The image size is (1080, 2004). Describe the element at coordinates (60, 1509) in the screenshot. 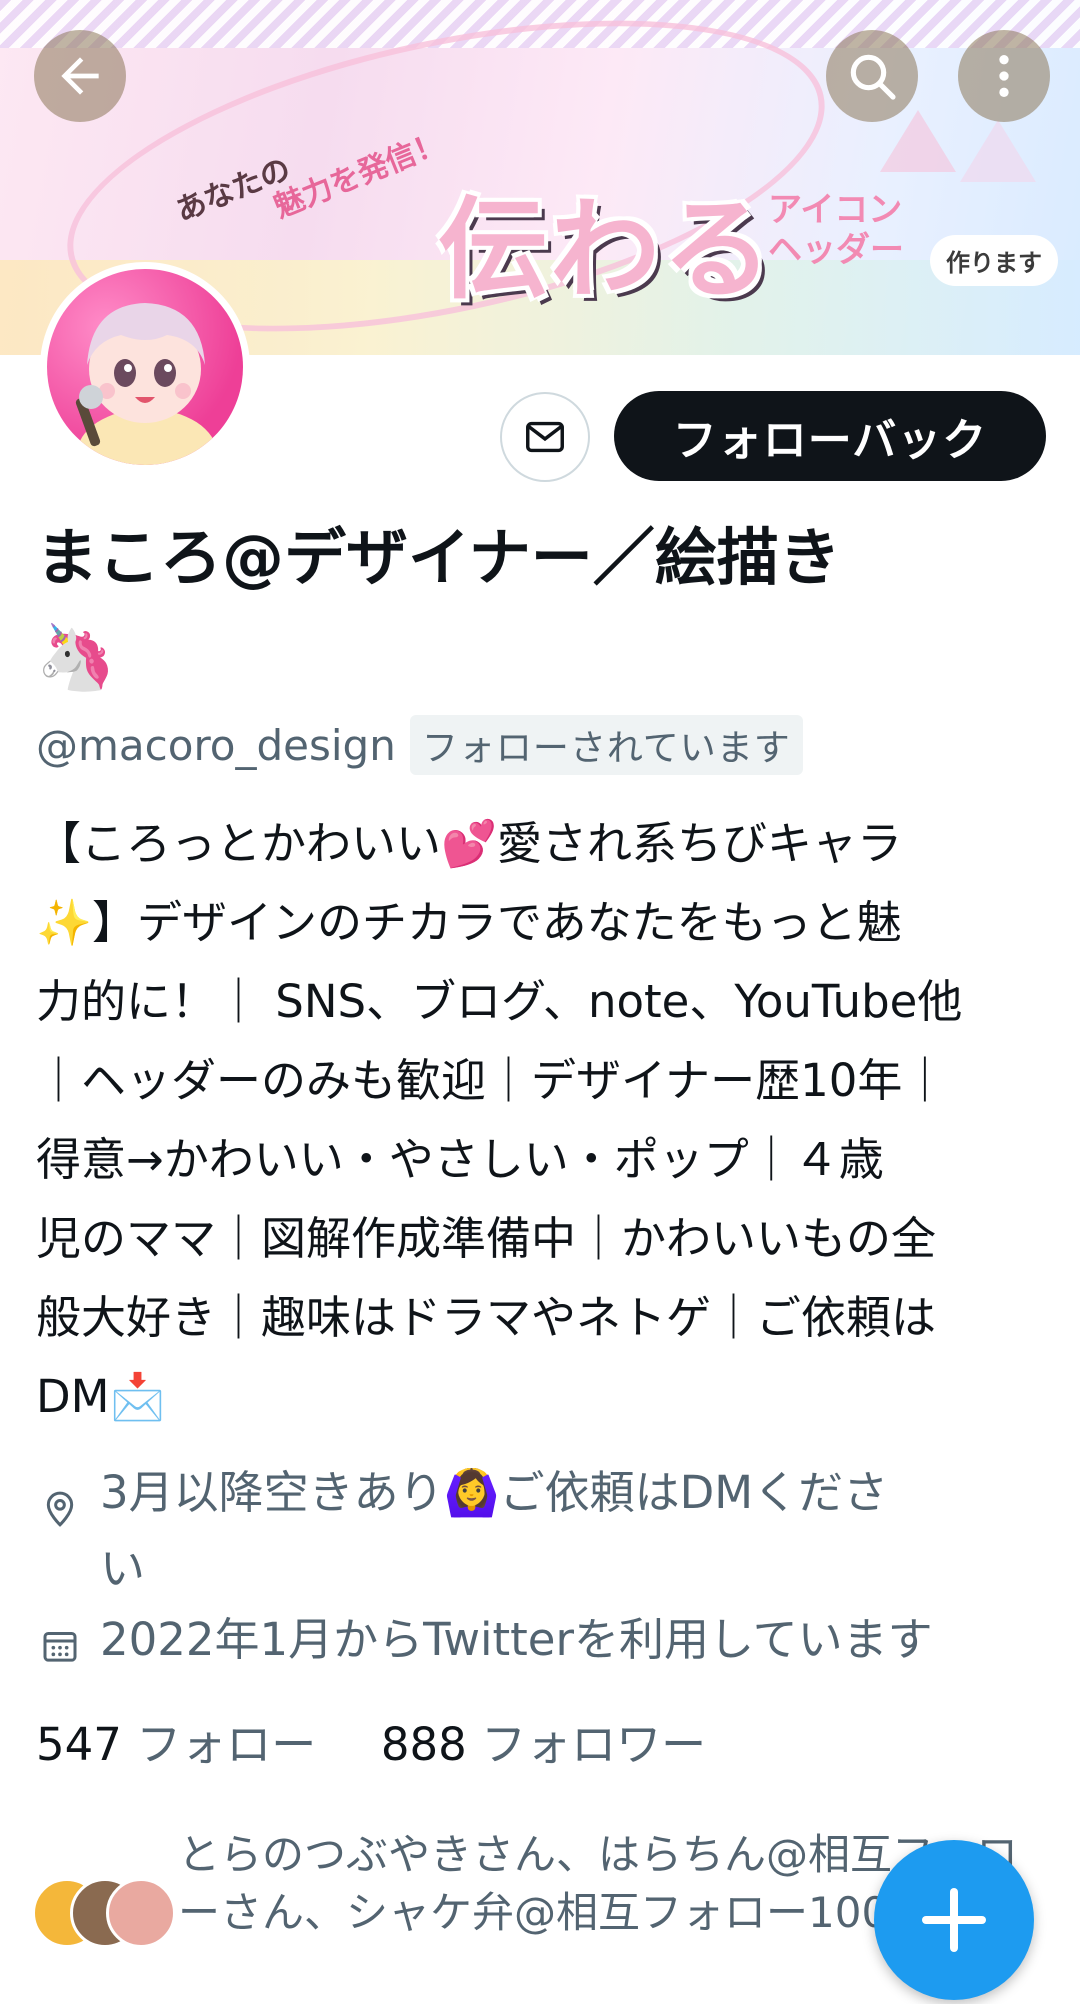

I see `location-pin-icon` at that location.